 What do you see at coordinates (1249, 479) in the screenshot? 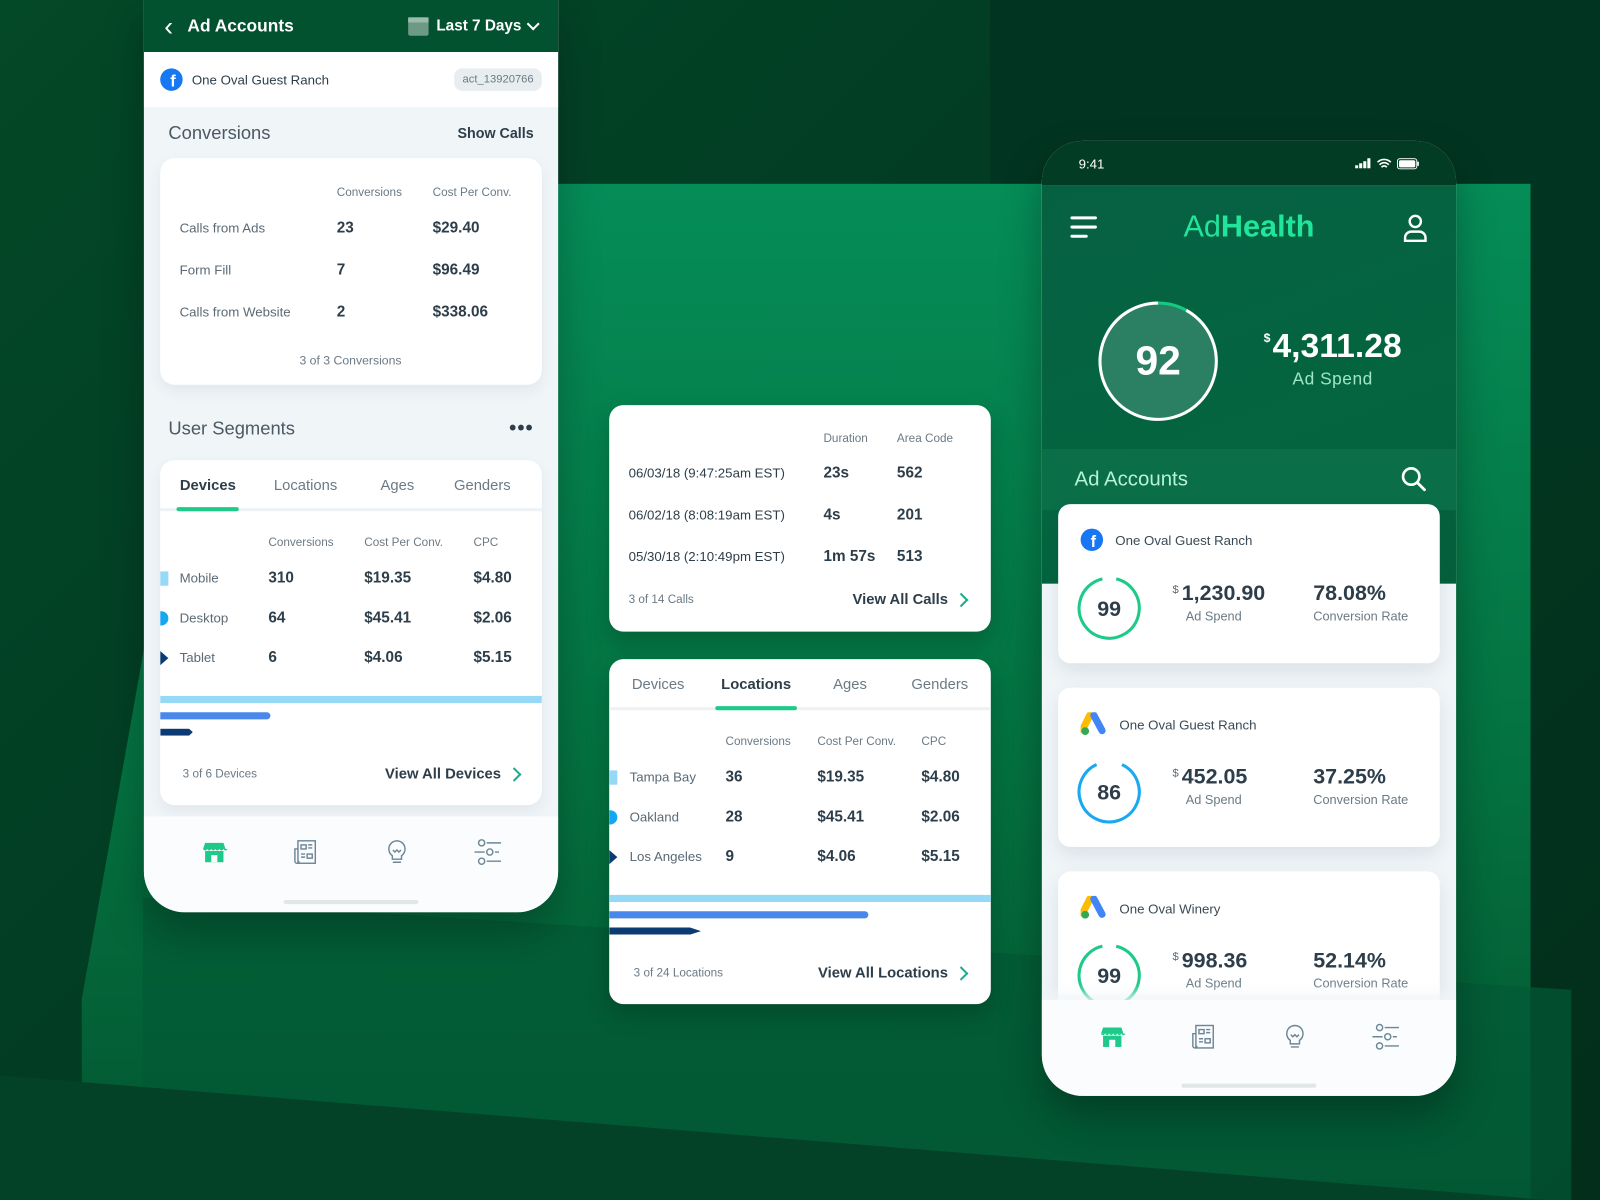
I see `accounts-header: Ad Accounts` at bounding box center [1249, 479].